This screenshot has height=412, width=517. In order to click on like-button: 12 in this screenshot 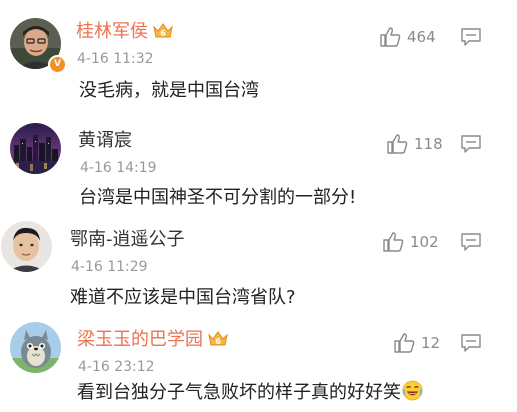, I will do `click(417, 343)`.